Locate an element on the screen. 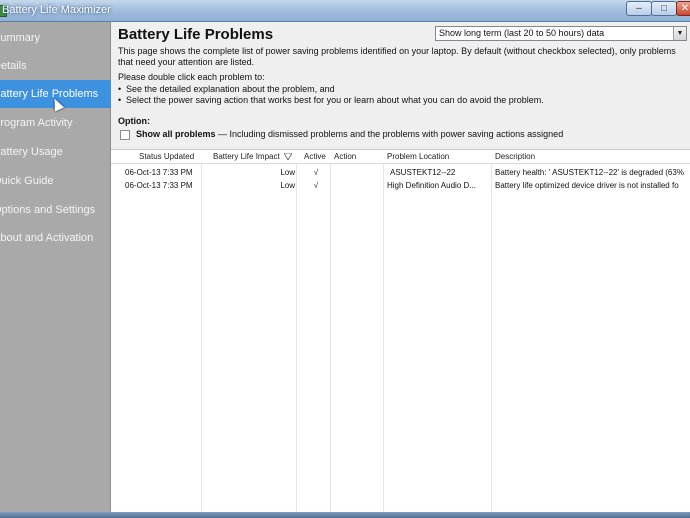  cell-location: ASUSTEKT12--22 is located at coordinates (423, 172).